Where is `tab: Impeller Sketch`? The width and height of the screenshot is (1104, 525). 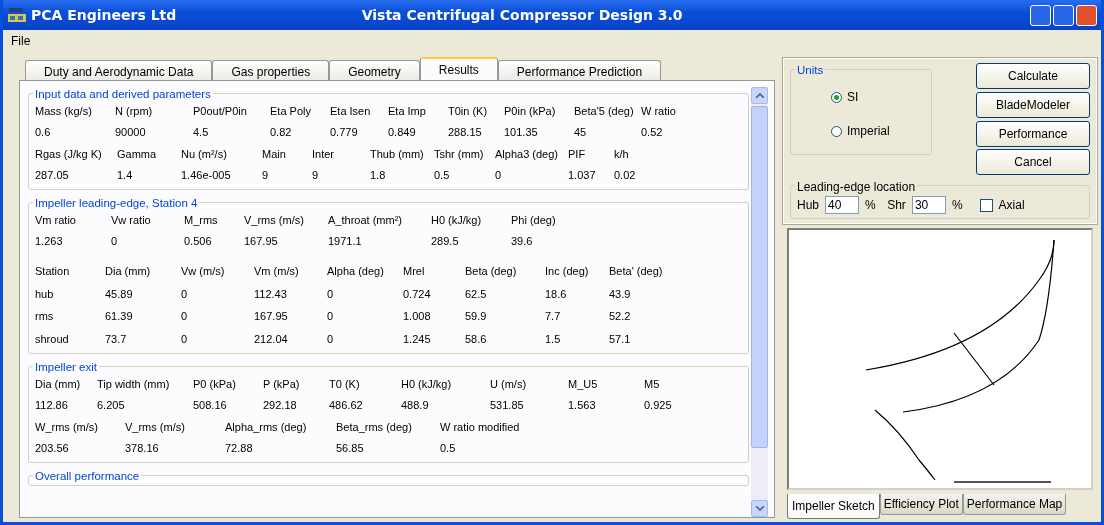
tab: Impeller Sketch is located at coordinates (833, 507).